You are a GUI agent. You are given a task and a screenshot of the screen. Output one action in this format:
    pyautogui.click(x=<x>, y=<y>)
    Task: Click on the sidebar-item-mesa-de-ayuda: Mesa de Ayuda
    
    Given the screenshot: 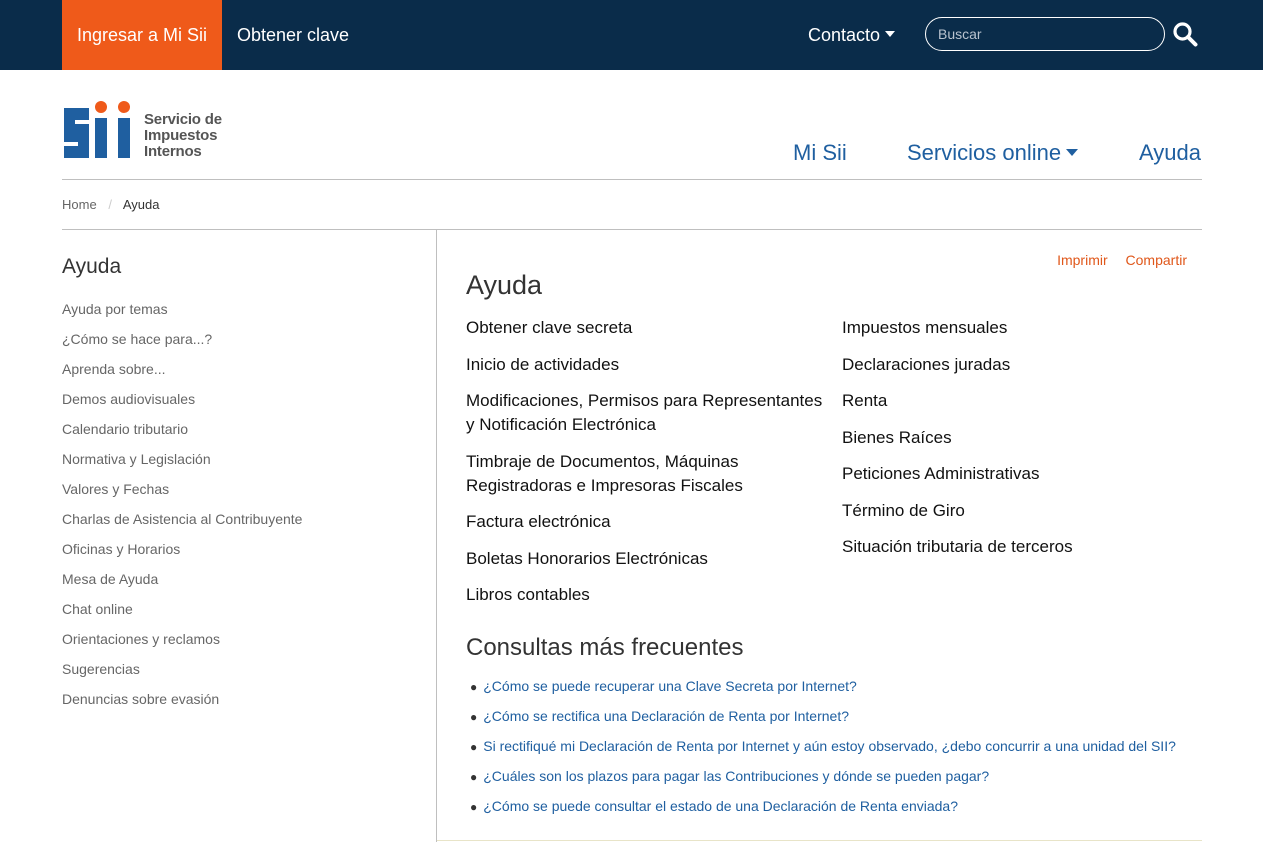 What is the action you would take?
    pyautogui.click(x=182, y=585)
    